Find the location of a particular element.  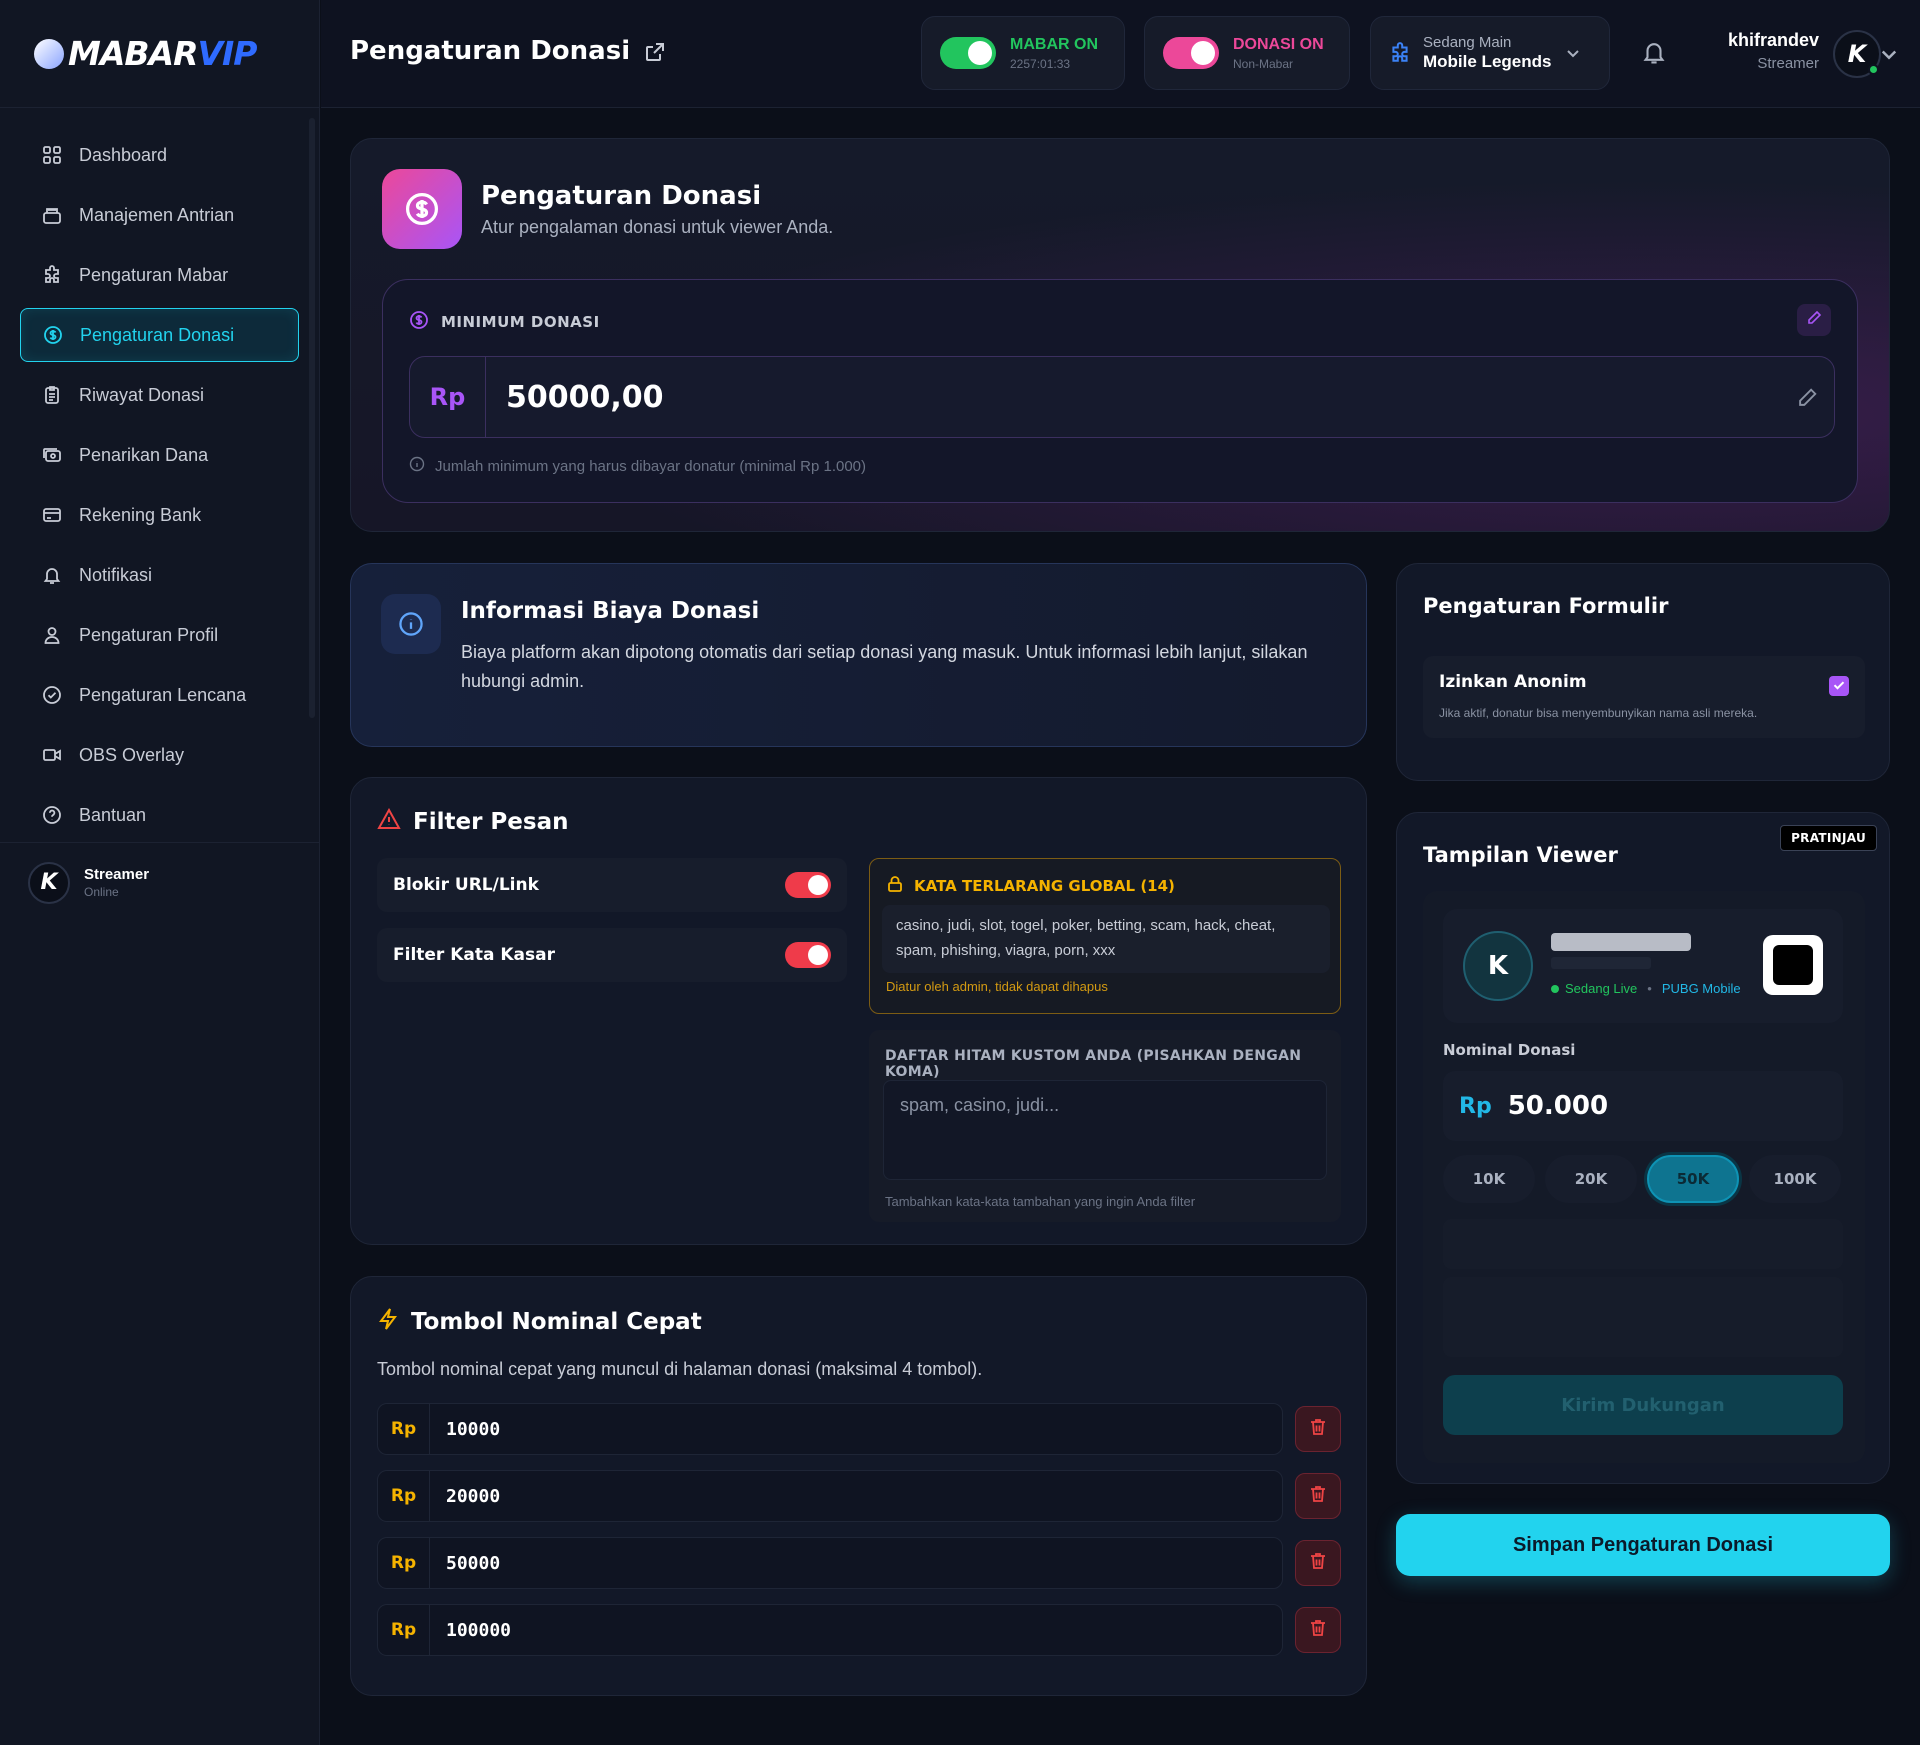

message-field-placeholder is located at coordinates (1643, 1317).